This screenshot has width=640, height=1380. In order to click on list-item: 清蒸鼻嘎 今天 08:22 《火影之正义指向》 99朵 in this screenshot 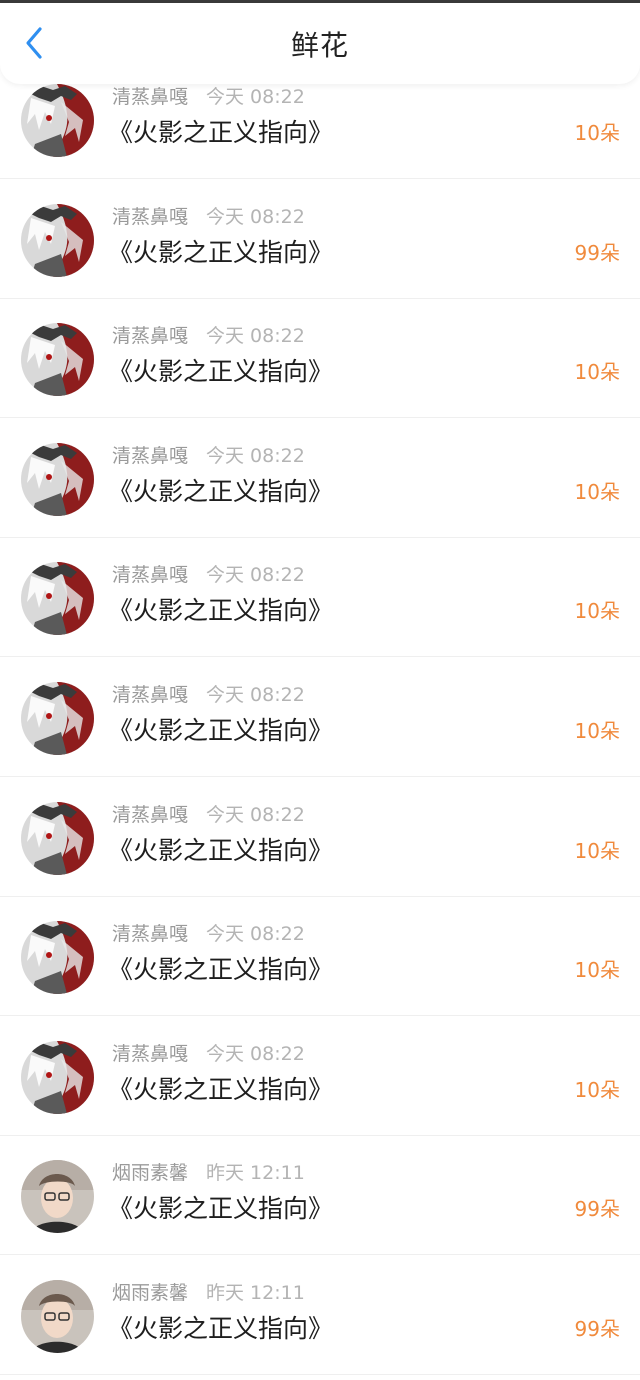, I will do `click(320, 239)`.